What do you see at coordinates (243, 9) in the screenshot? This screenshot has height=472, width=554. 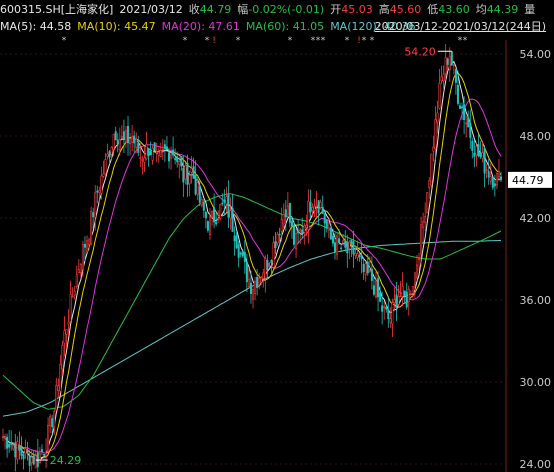 I see `change-label: 幅` at bounding box center [243, 9].